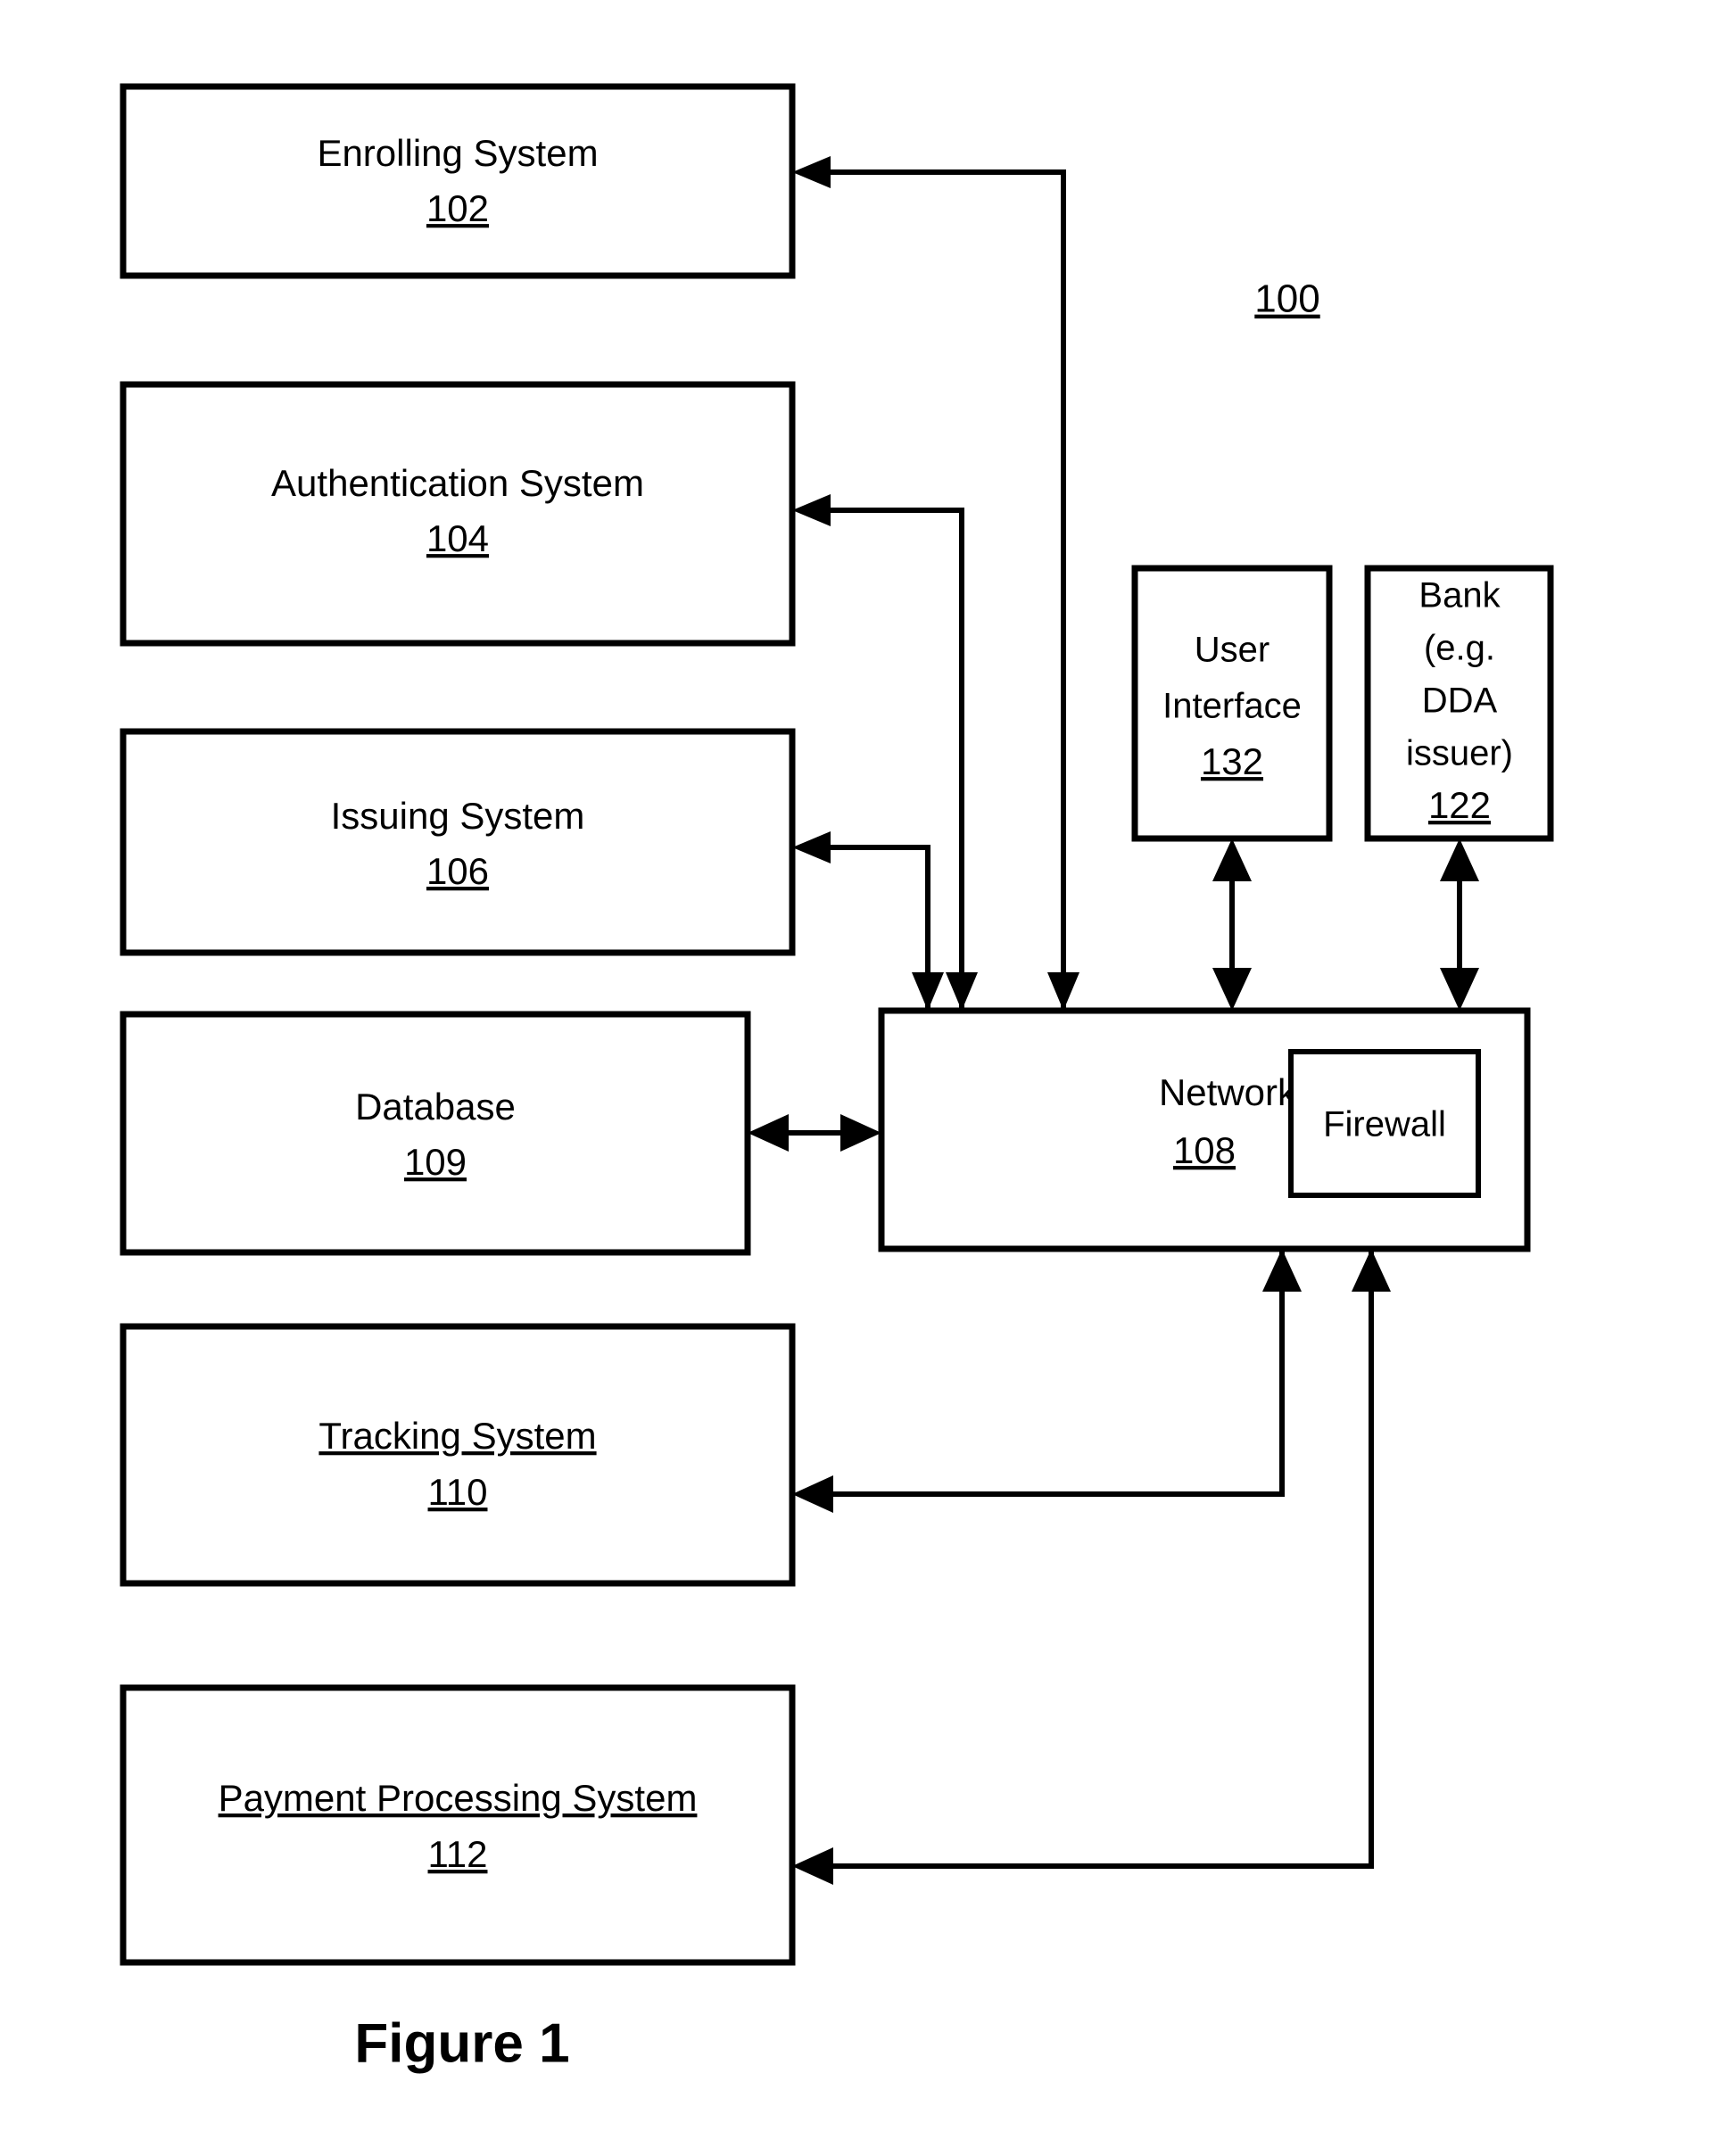 The image size is (1712, 2156). Describe the element at coordinates (458, 1492) in the screenshot. I see `tracking-system-ref: 110` at that location.